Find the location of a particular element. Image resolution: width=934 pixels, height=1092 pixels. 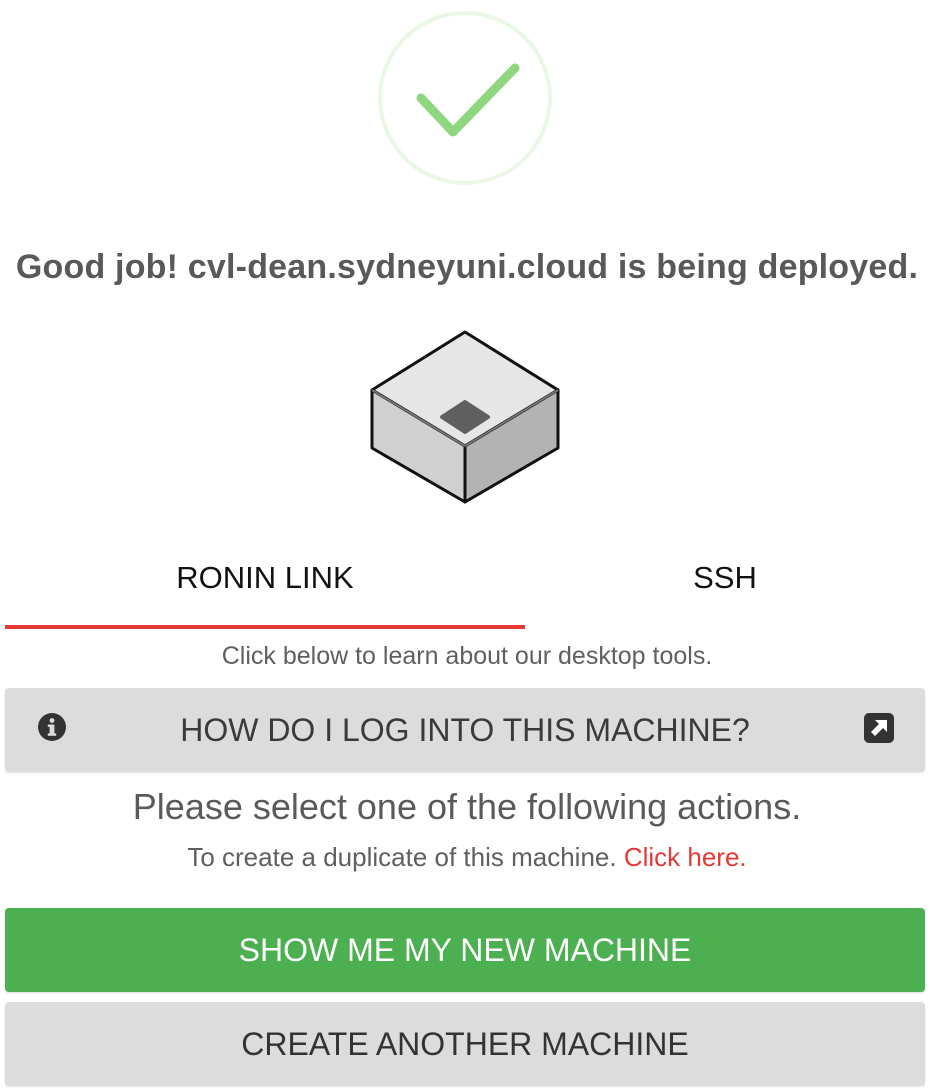

how-to-login-button: HOW DO I LOG INTO THIS MACHINE? is located at coordinates (465, 730).